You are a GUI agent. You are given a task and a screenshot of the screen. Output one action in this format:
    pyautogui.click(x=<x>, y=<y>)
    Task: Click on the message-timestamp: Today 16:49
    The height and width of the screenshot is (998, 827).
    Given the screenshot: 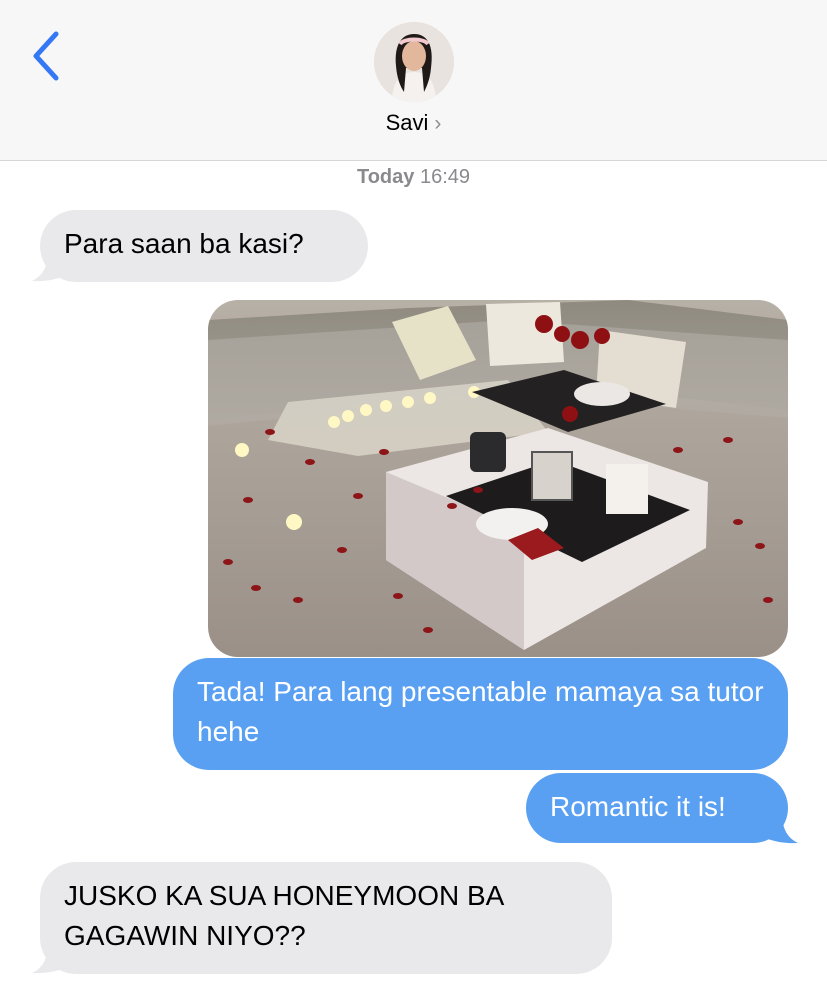 What is the action you would take?
    pyautogui.click(x=413, y=177)
    